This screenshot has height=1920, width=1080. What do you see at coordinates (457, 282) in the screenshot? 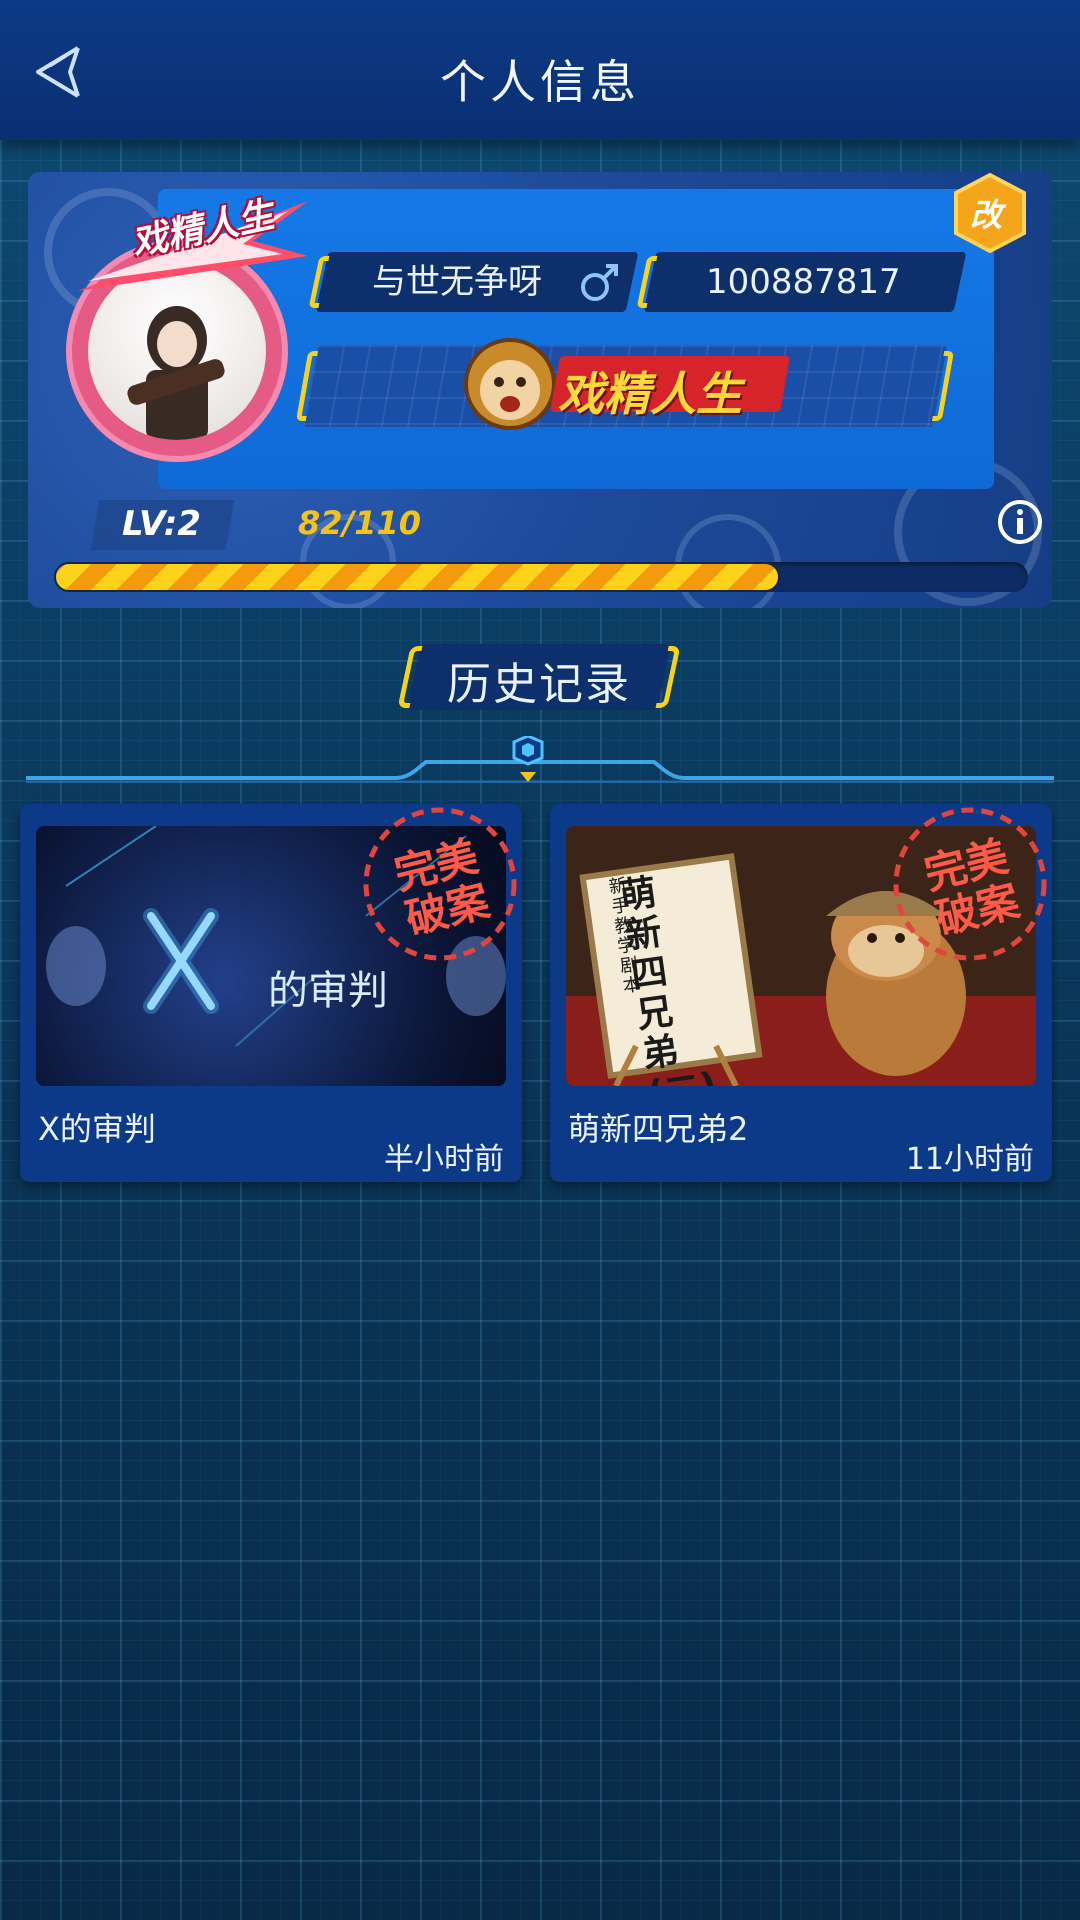
I see `nickname: 与世无争呀` at bounding box center [457, 282].